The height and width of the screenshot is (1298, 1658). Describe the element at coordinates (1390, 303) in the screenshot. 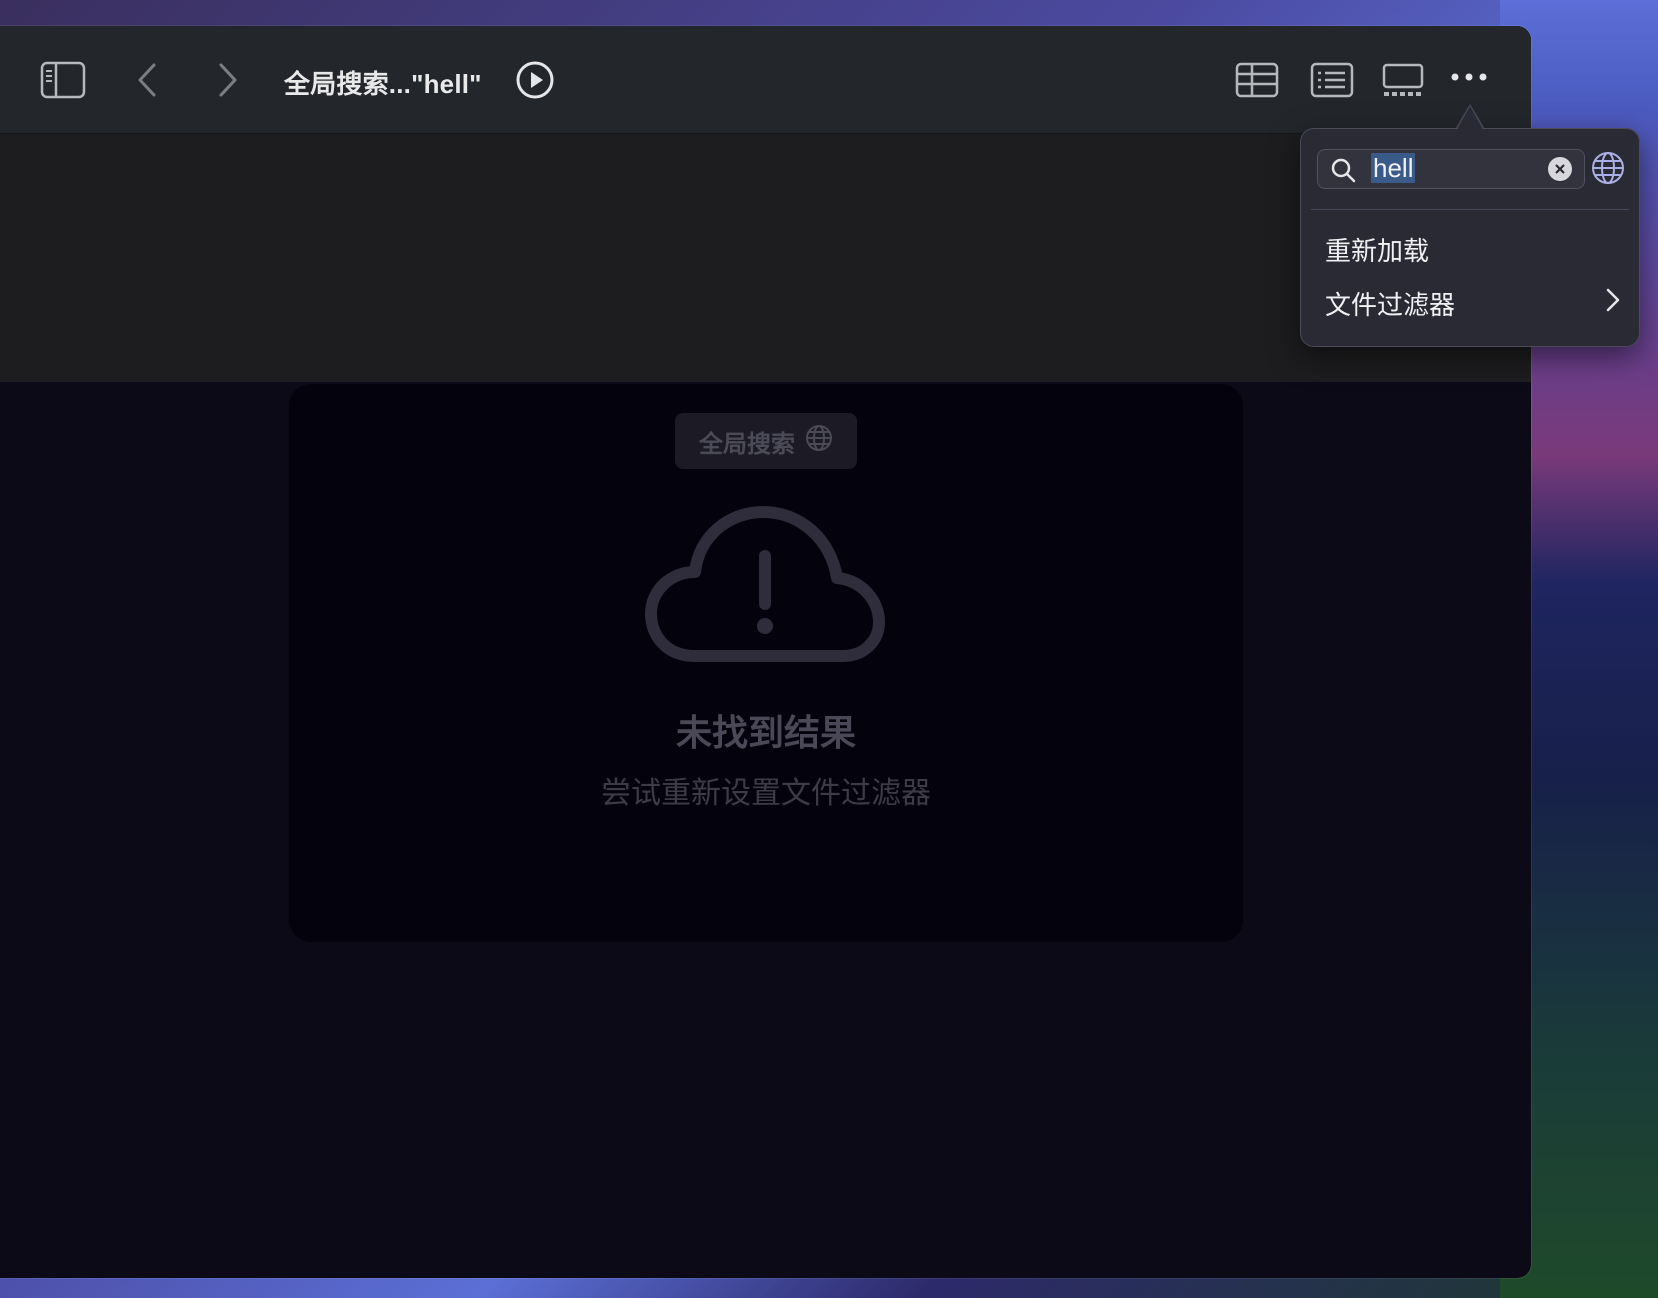

I see `menu-item-file-filter: 文件过滤器` at that location.